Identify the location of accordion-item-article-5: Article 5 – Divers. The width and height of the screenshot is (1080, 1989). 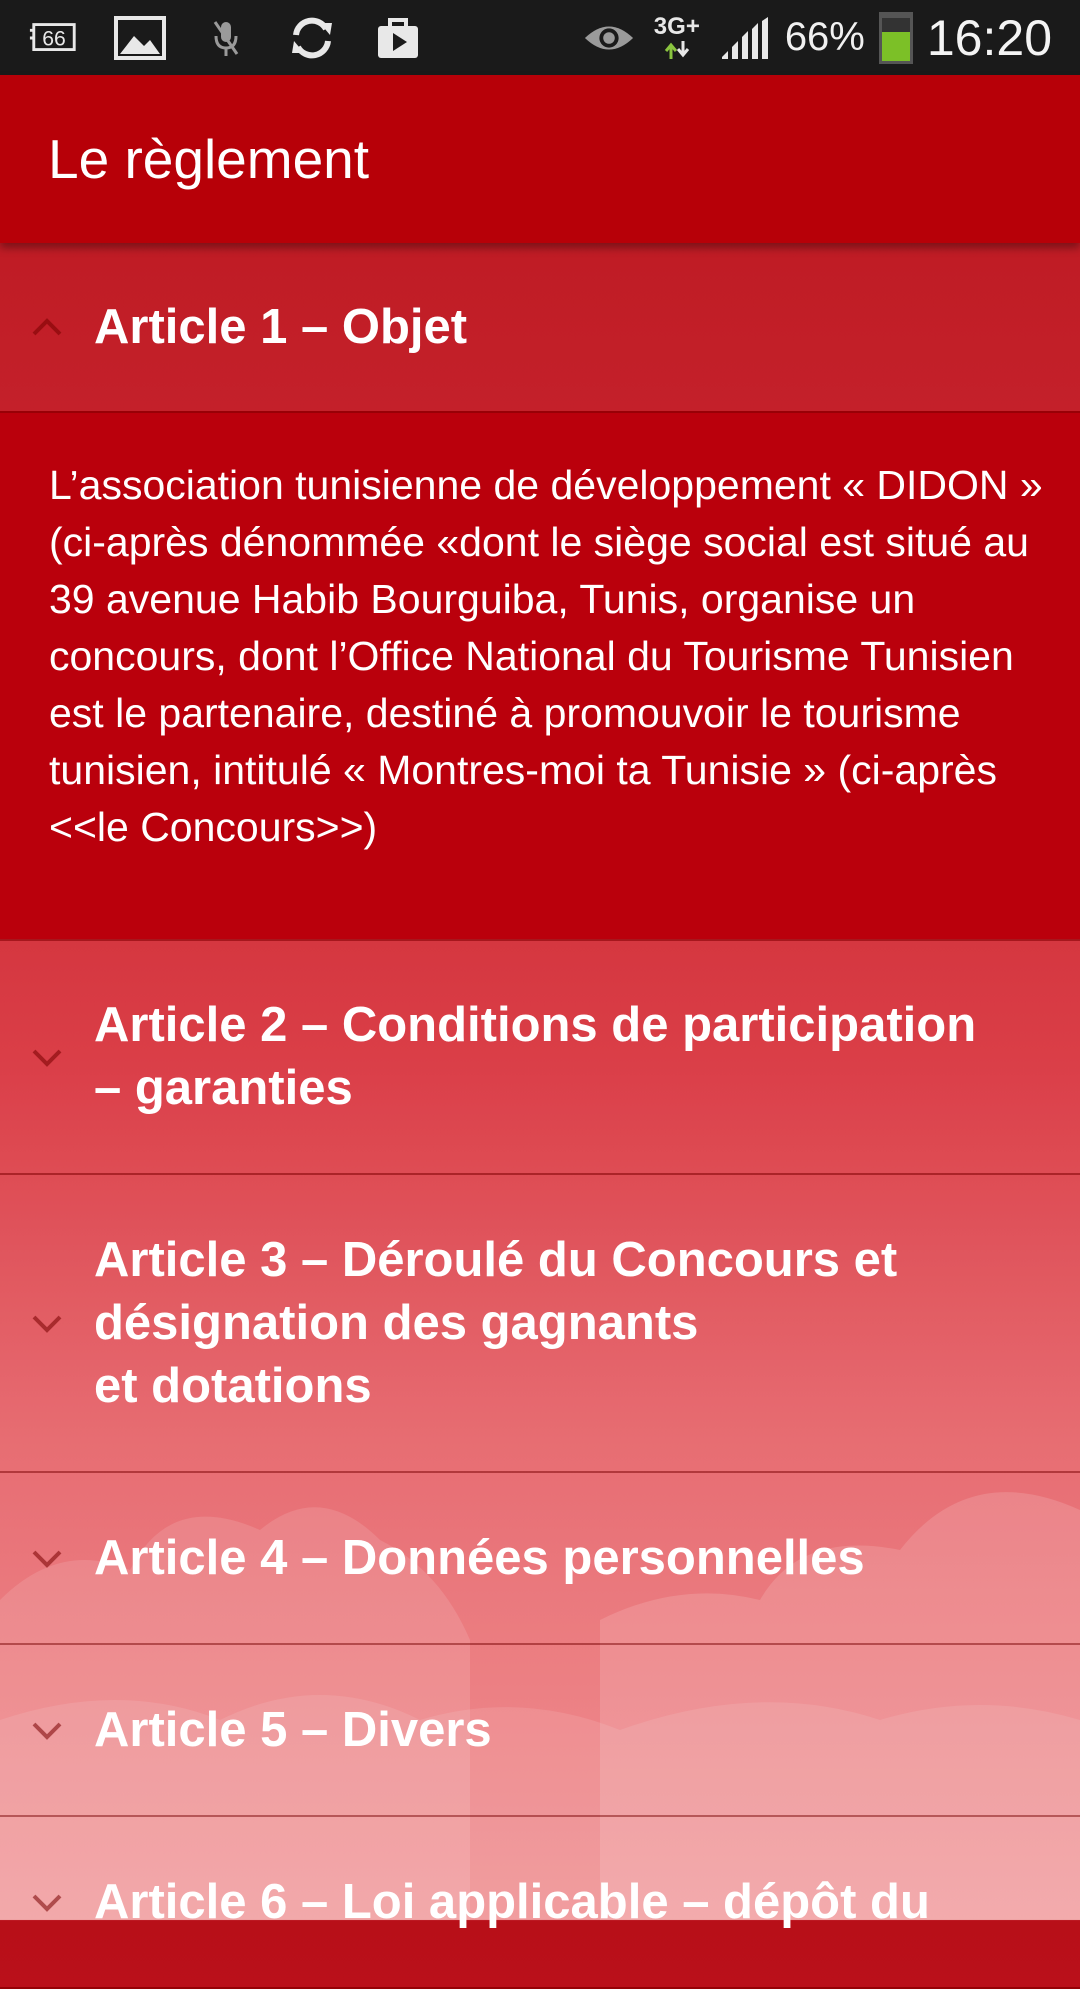
(540, 1731).